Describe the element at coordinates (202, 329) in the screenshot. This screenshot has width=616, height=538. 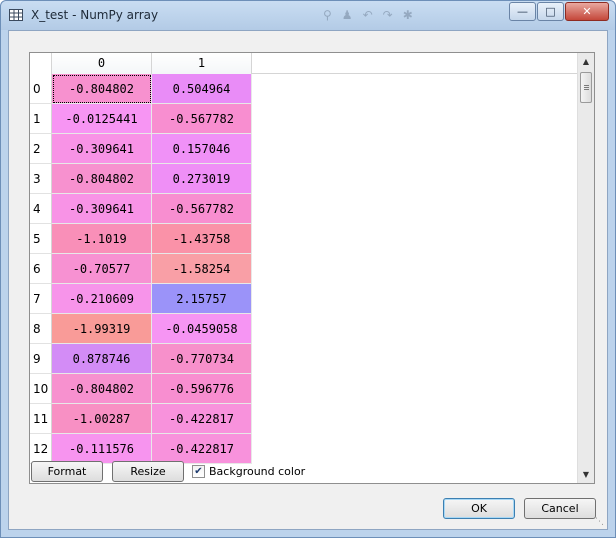
I see `table-cell: -0.0459058` at that location.